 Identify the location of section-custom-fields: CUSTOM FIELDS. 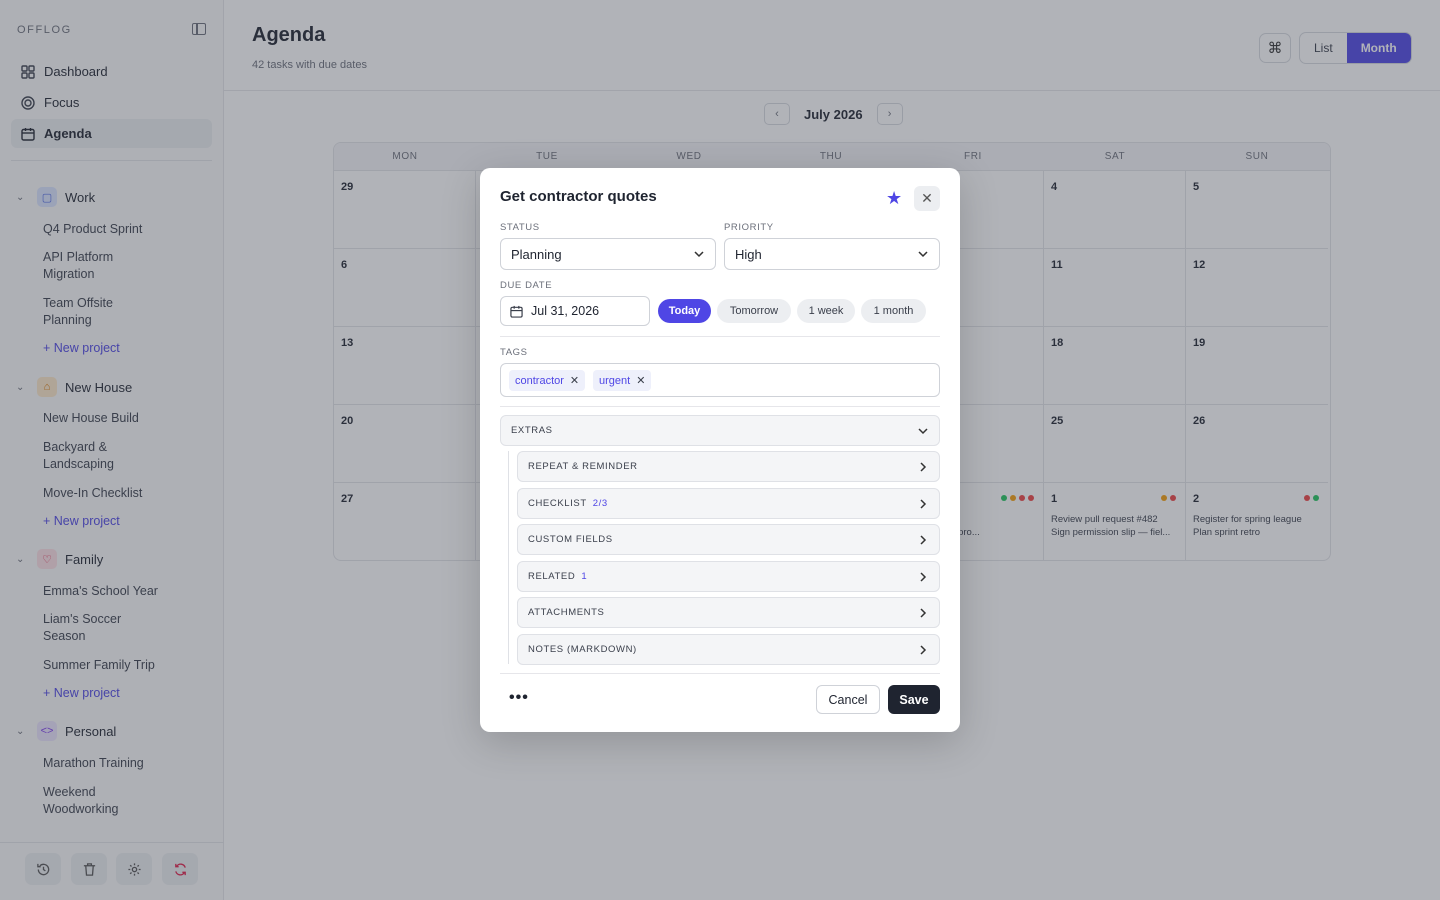
(728, 539).